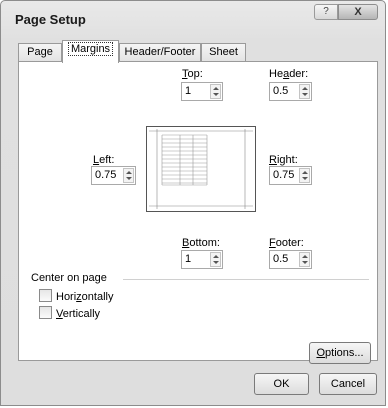 The image size is (388, 408). Describe the element at coordinates (106, 175) in the screenshot. I see `left-margin-value: 0.75` at that location.